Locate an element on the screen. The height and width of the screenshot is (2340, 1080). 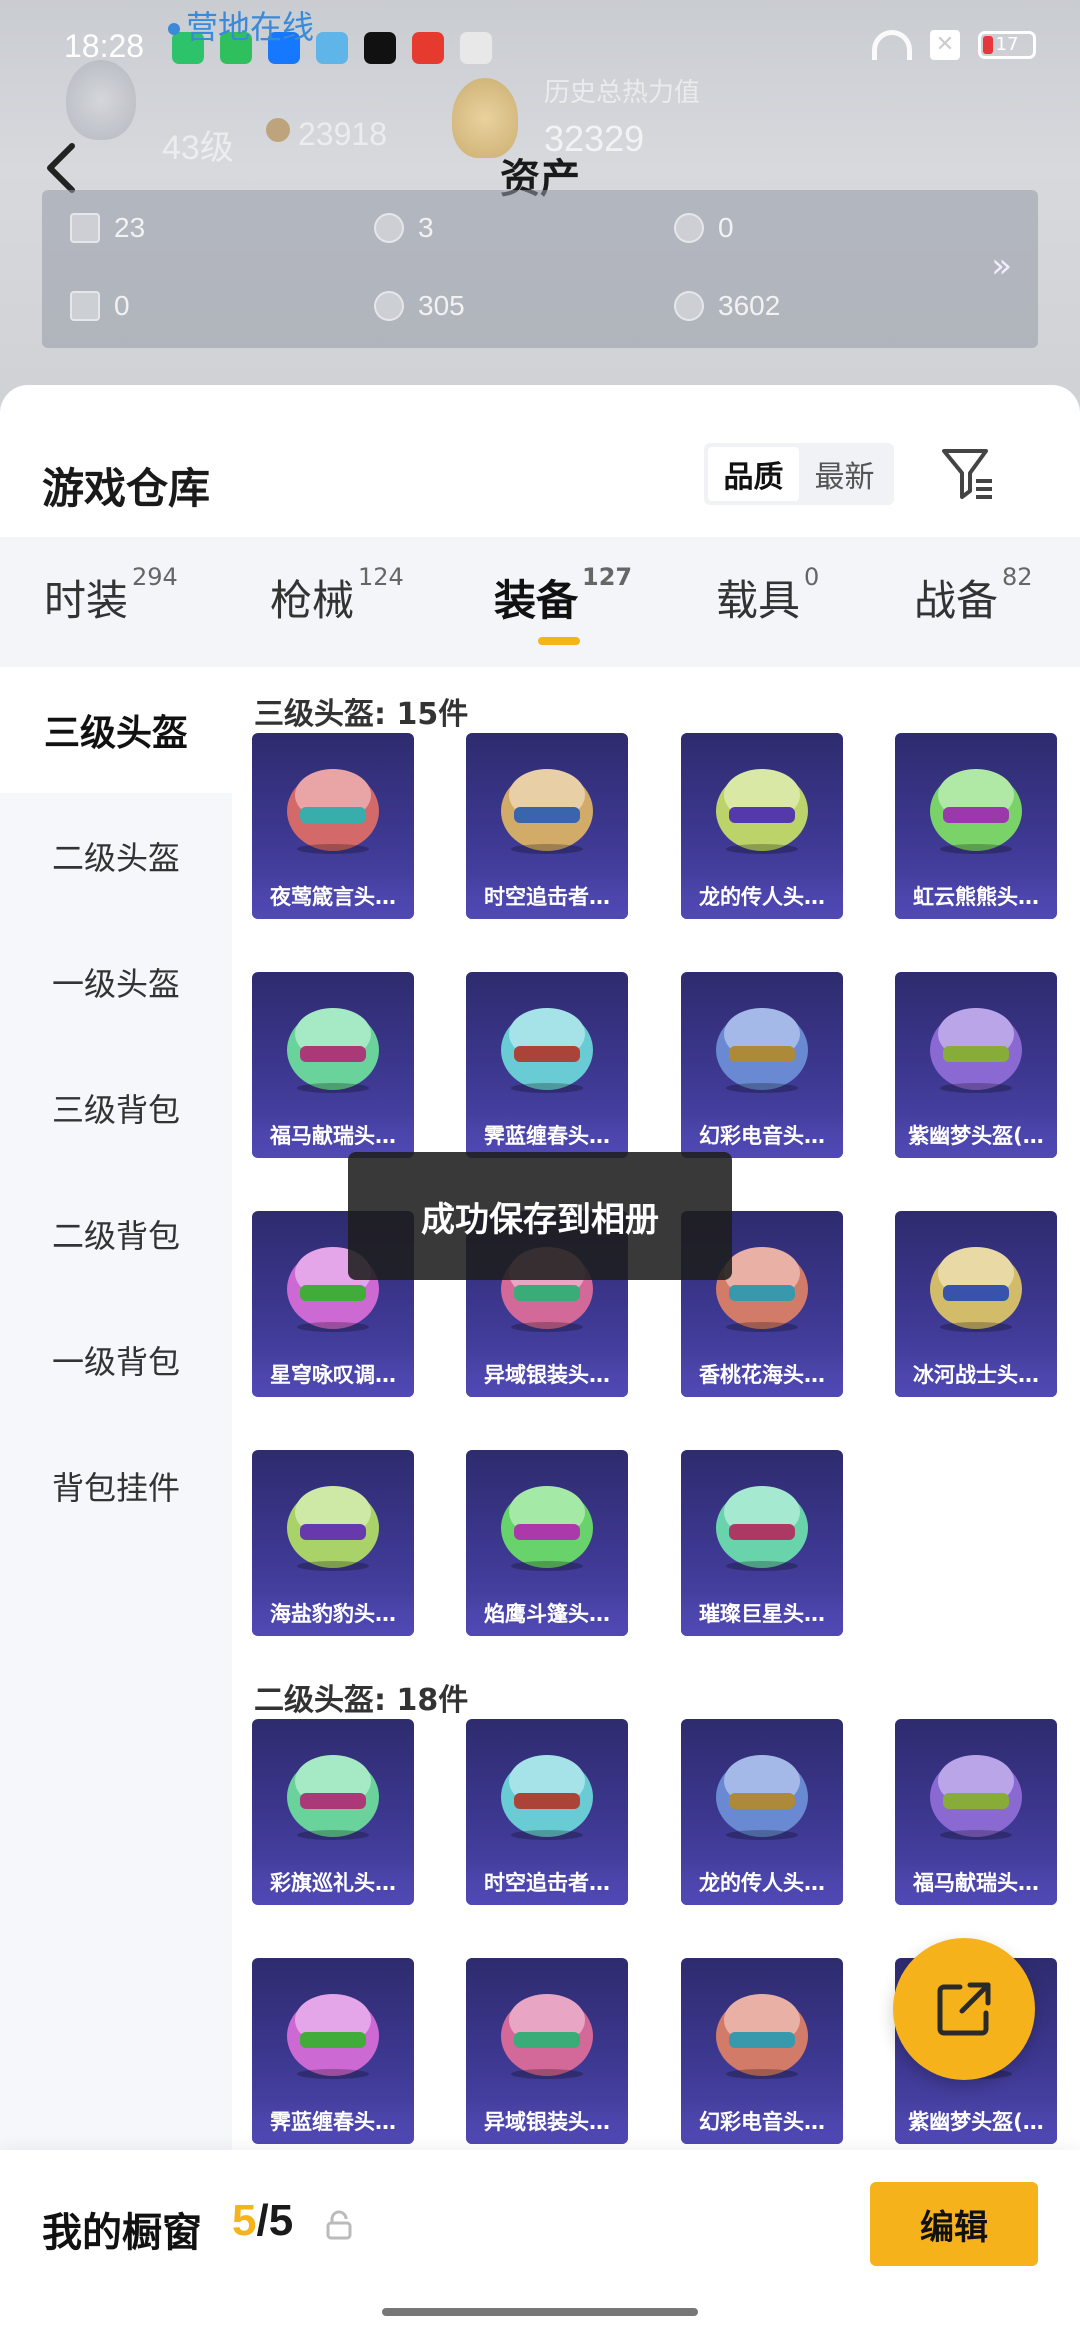
edit-showcase-button: 编辑 is located at coordinates (954, 2224).